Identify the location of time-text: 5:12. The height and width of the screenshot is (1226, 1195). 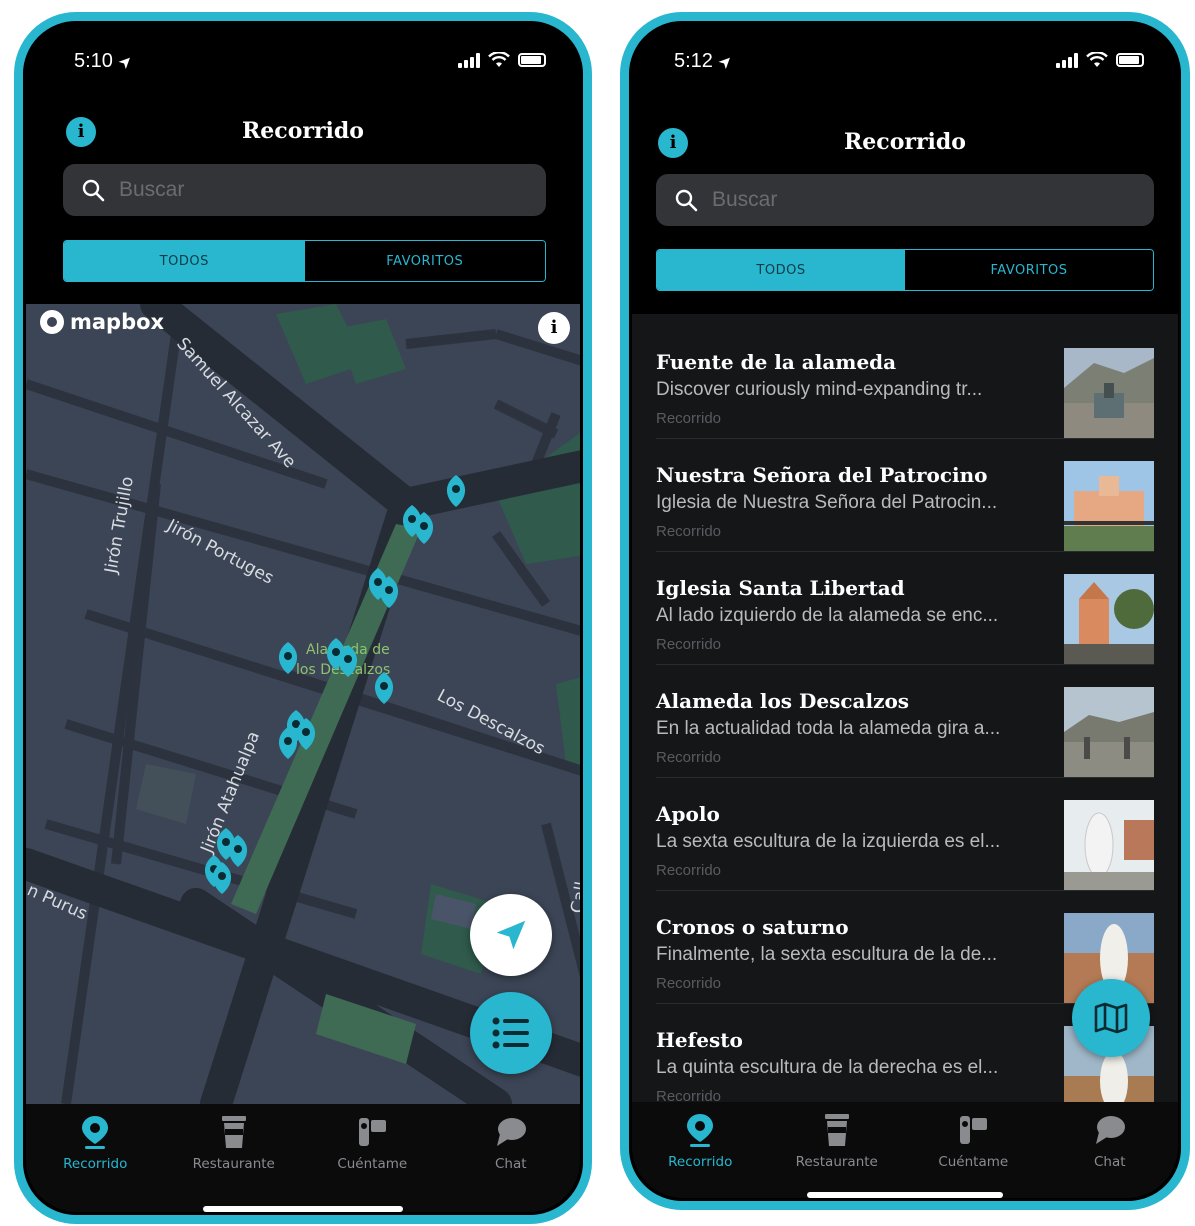
(693, 61).